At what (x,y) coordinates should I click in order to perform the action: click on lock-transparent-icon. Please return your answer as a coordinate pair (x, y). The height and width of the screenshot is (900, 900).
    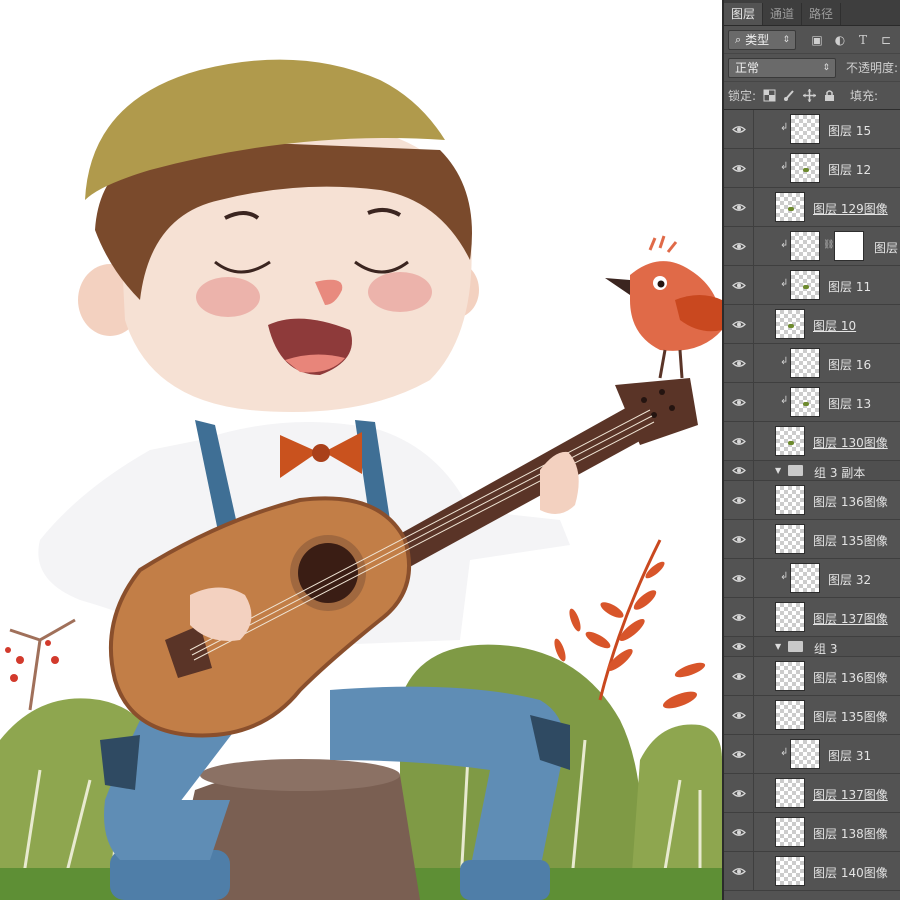
    Looking at the image, I should click on (769, 95).